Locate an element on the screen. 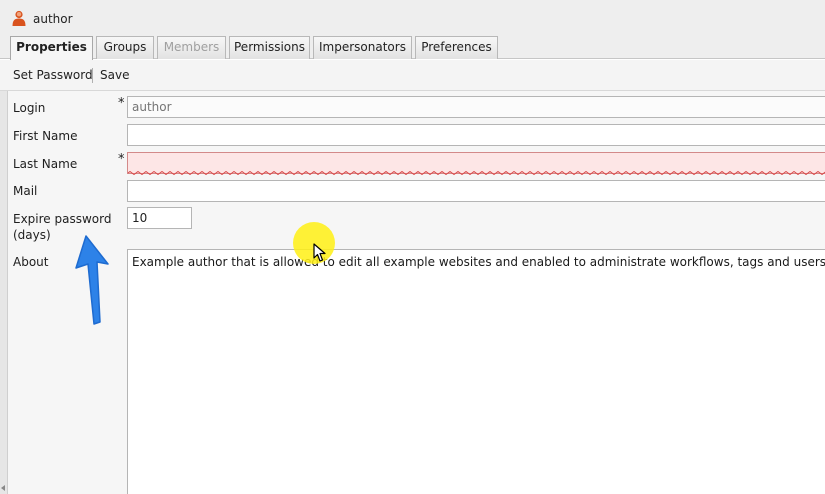 The image size is (825, 494). save-button: Save is located at coordinates (114, 75).